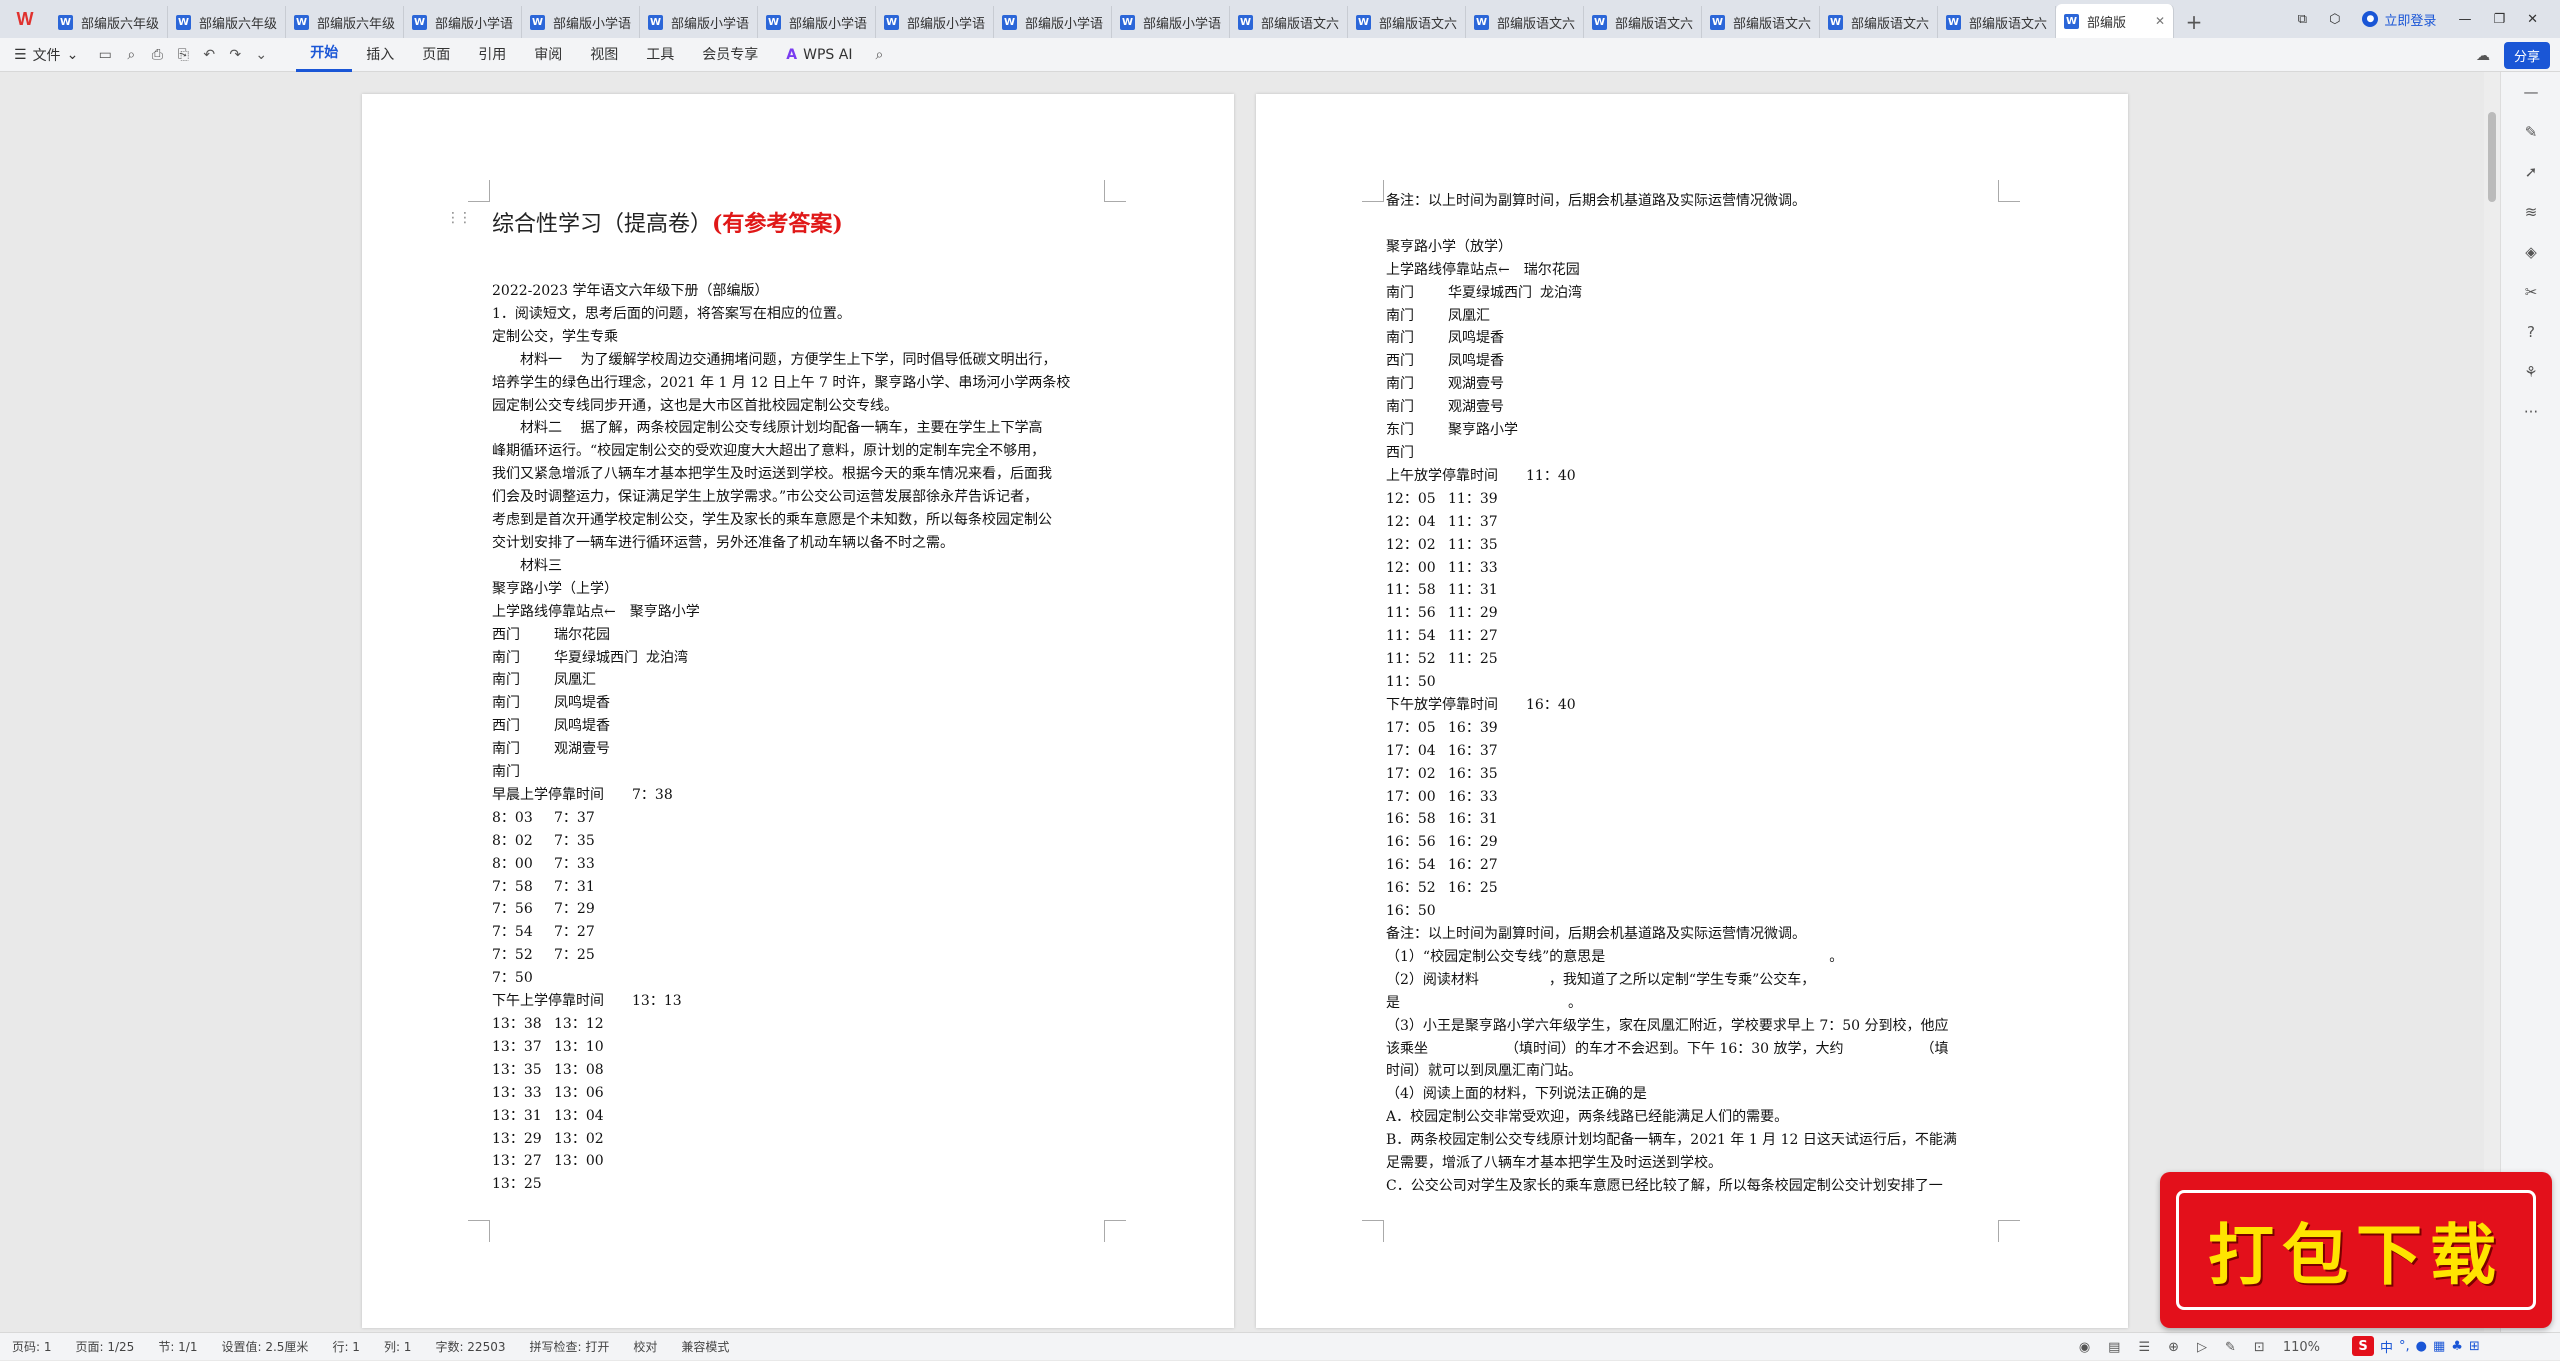 This screenshot has height=1361, width=2560. I want to click on text-line: 12：05 11：39, so click(1691, 499).